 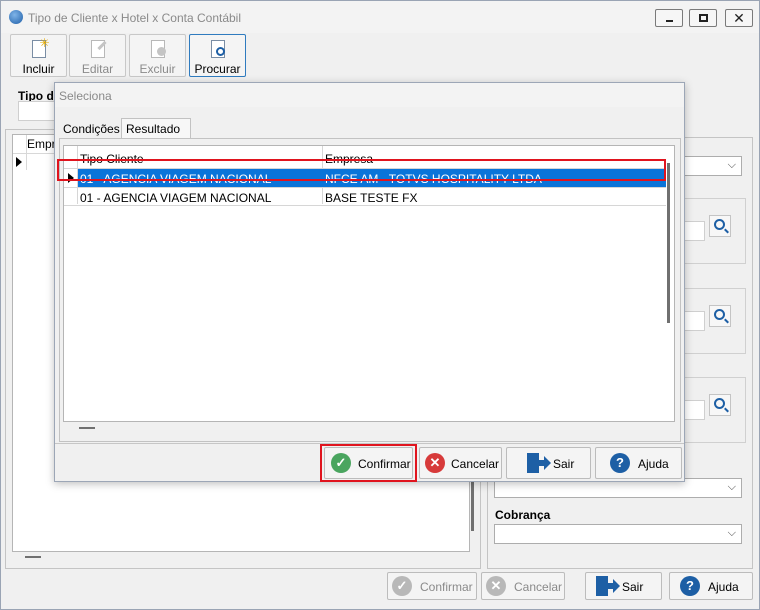 I want to click on check-icon: ✓, so click(x=402, y=586).